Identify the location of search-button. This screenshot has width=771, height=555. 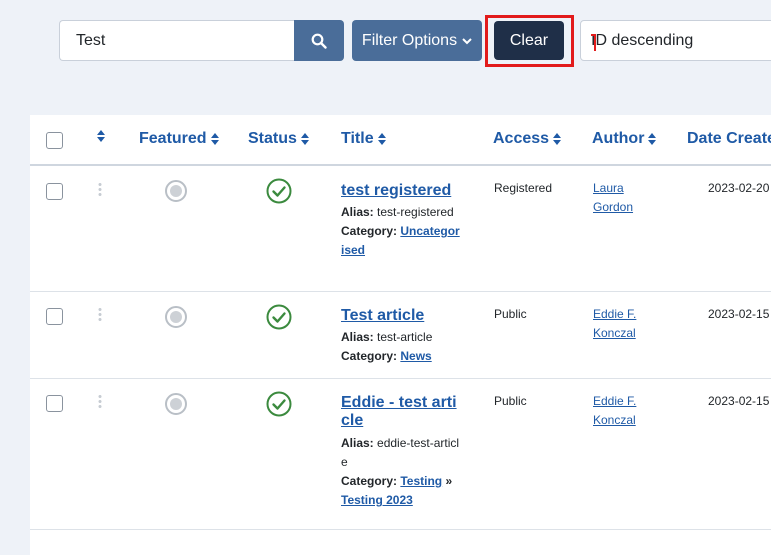
(319, 40).